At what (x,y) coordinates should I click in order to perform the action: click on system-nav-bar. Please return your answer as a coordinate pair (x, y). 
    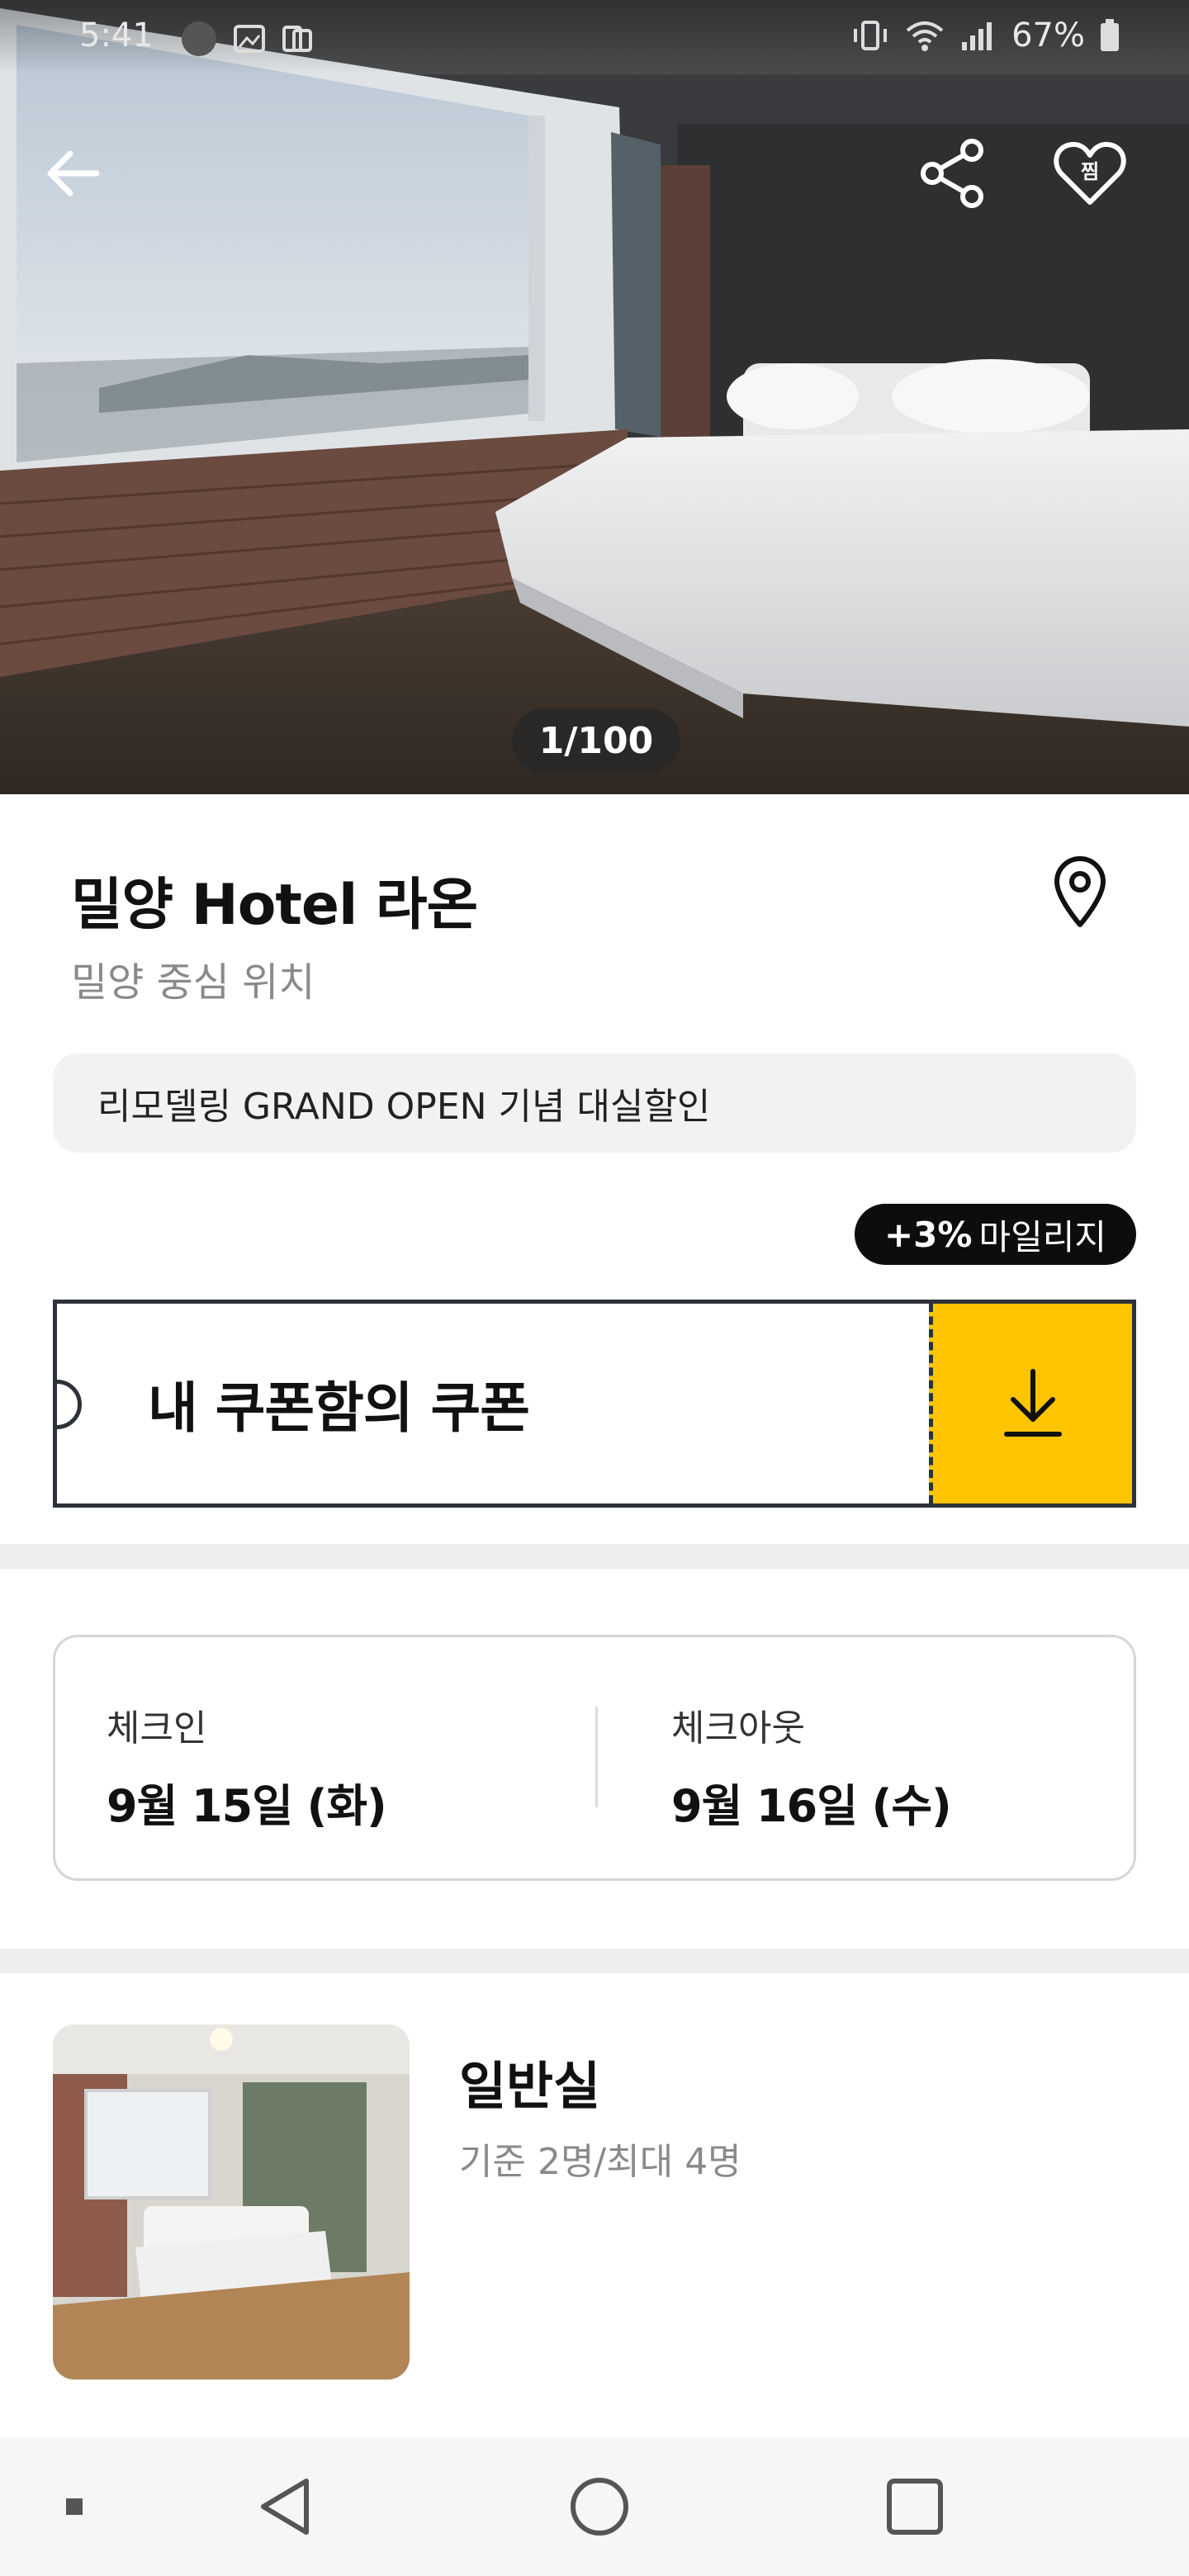
    Looking at the image, I should click on (594, 2506).